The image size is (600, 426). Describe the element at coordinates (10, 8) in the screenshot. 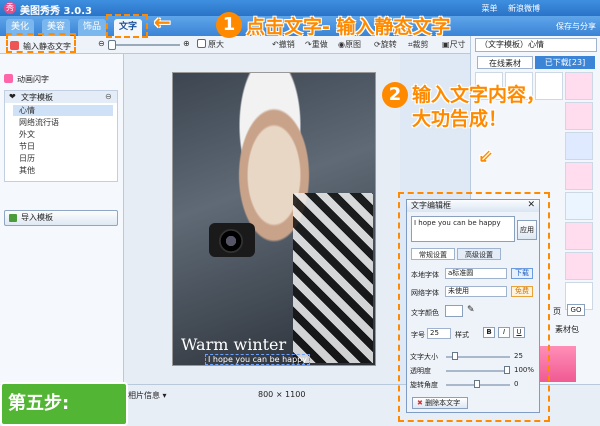

I see `app-logo-icon: 秀` at that location.